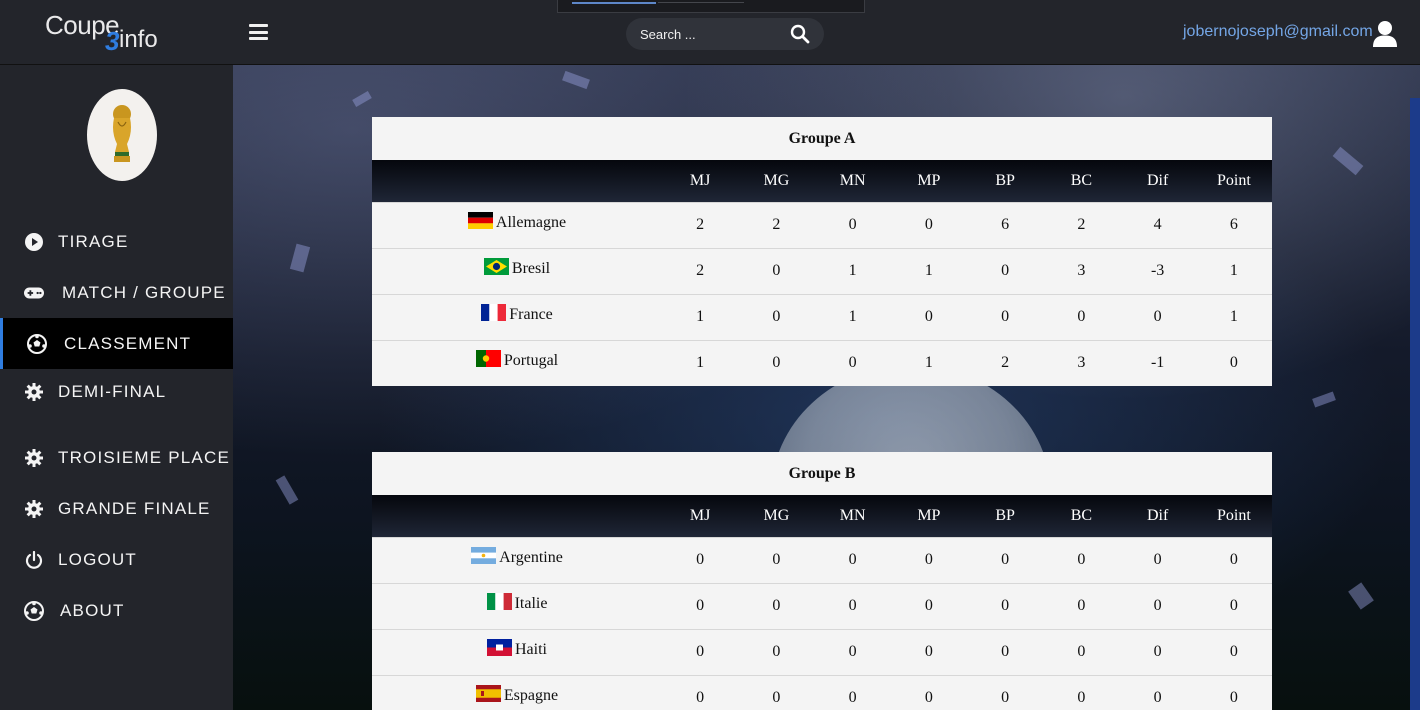 The width and height of the screenshot is (1420, 710). Describe the element at coordinates (531, 557) in the screenshot. I see `team-name: Argentine` at that location.